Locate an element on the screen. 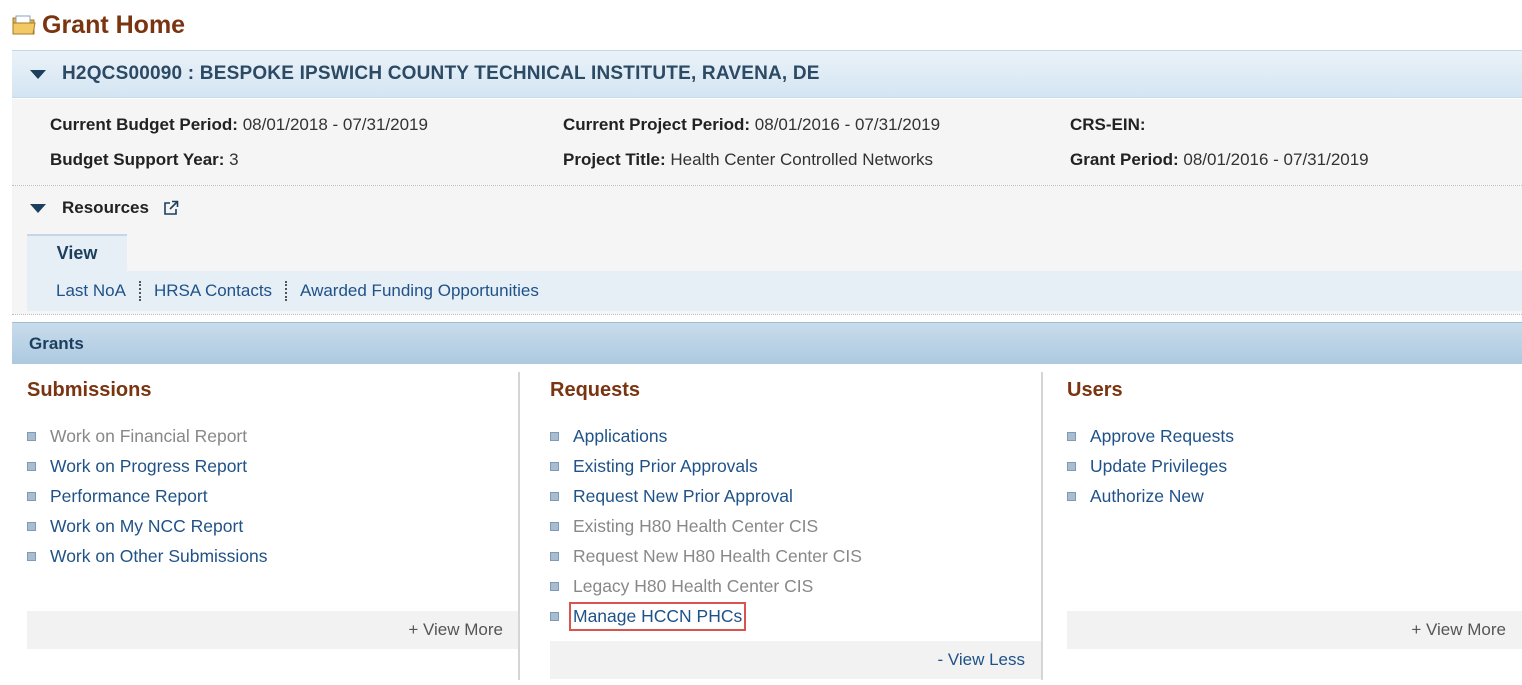  list-item: Work on Financial Report is located at coordinates (147, 436).